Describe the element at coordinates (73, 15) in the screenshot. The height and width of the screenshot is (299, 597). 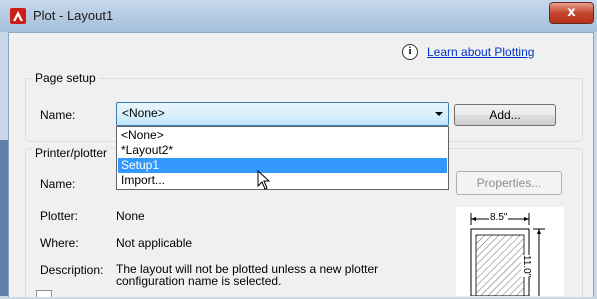
I see `window-title: Plot - Layout1` at that location.